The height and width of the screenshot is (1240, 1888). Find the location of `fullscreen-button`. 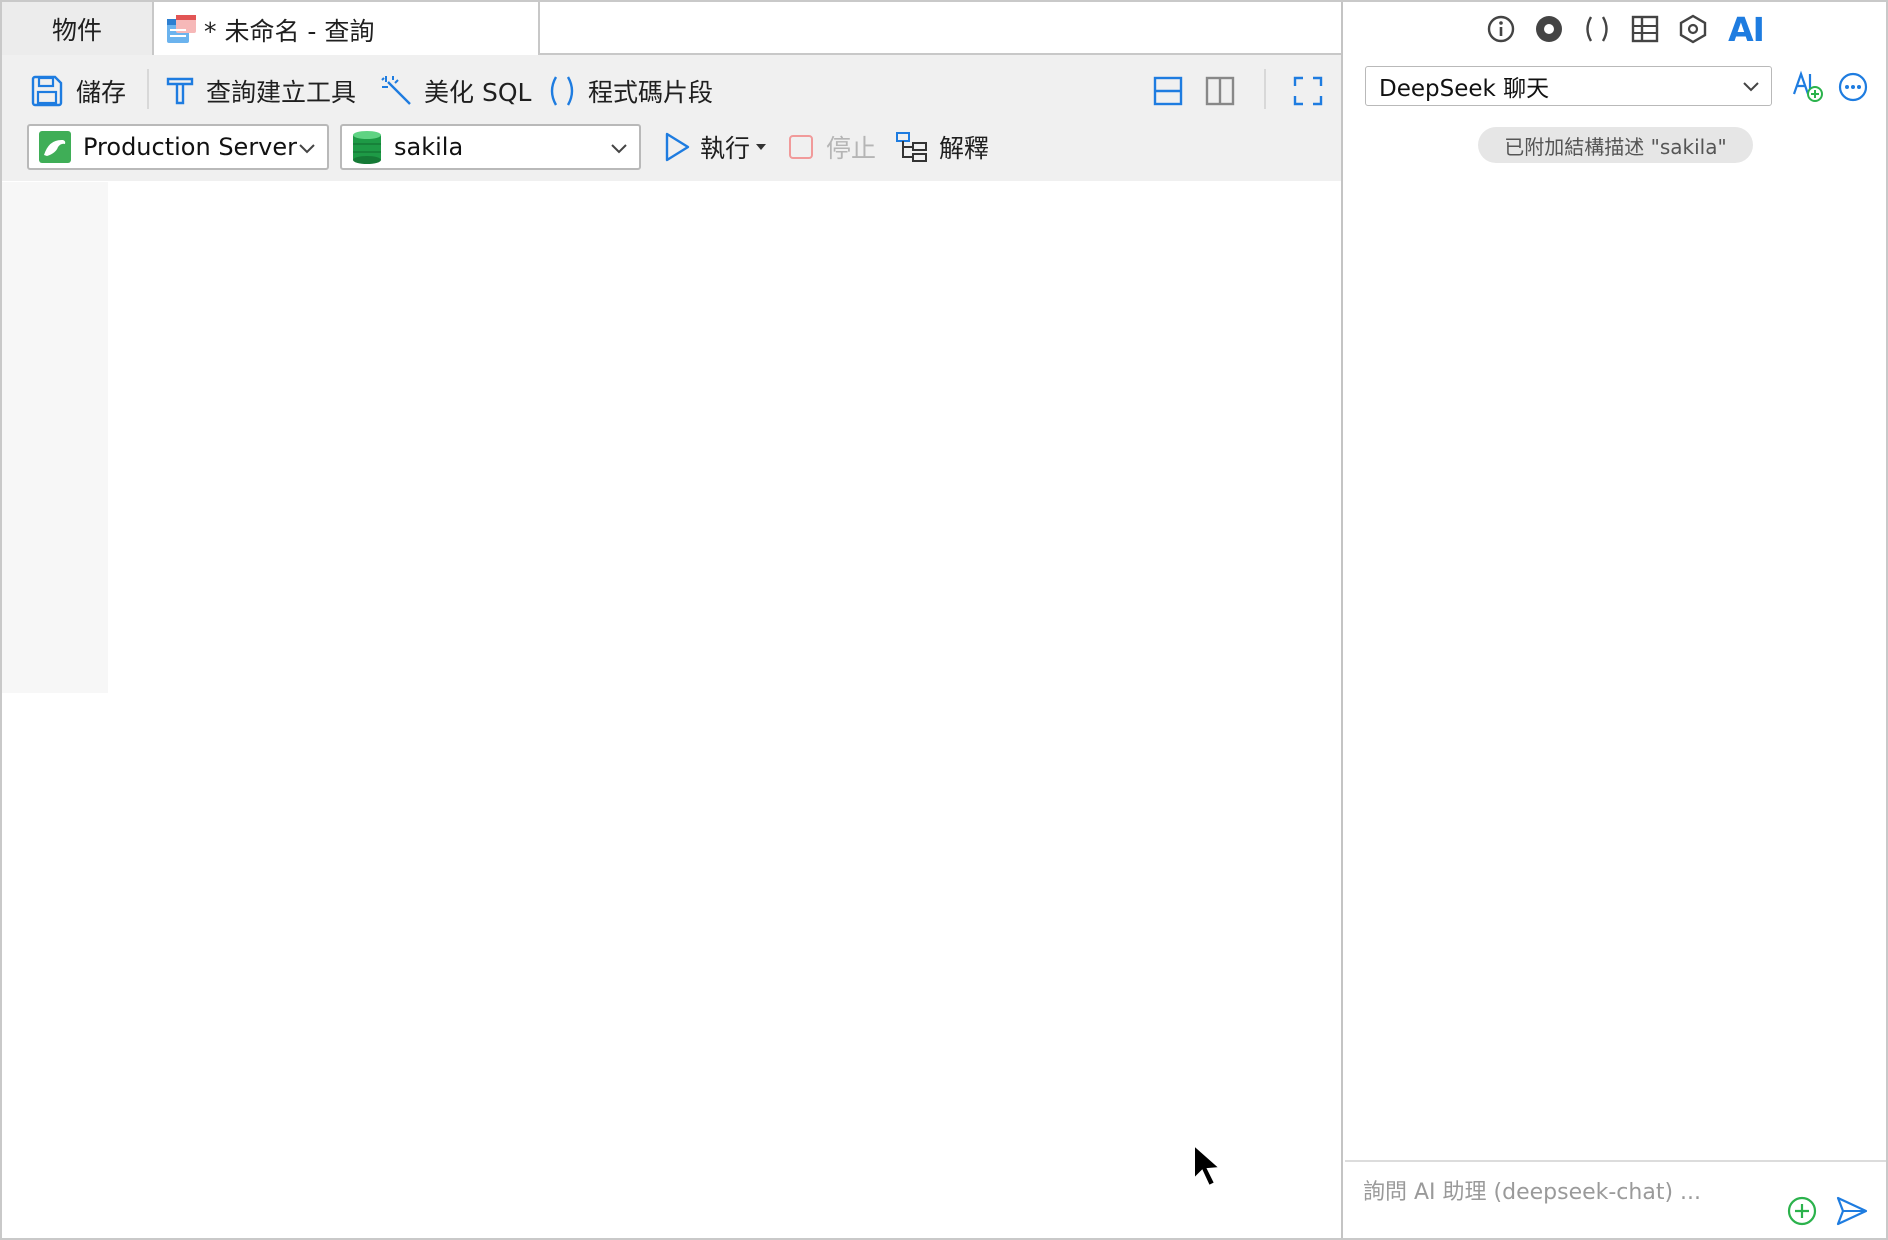

fullscreen-button is located at coordinates (1308, 91).